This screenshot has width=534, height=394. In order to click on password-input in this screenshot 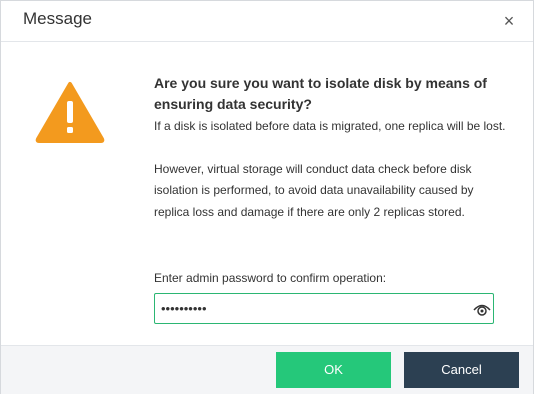, I will do `click(308, 308)`.